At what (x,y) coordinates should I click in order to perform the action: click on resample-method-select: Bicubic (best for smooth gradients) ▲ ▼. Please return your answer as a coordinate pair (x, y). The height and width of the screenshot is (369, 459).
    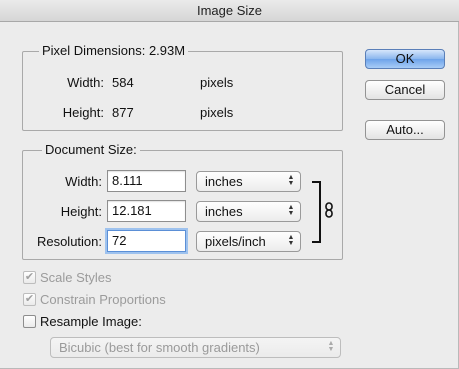
    Looking at the image, I should click on (195, 347).